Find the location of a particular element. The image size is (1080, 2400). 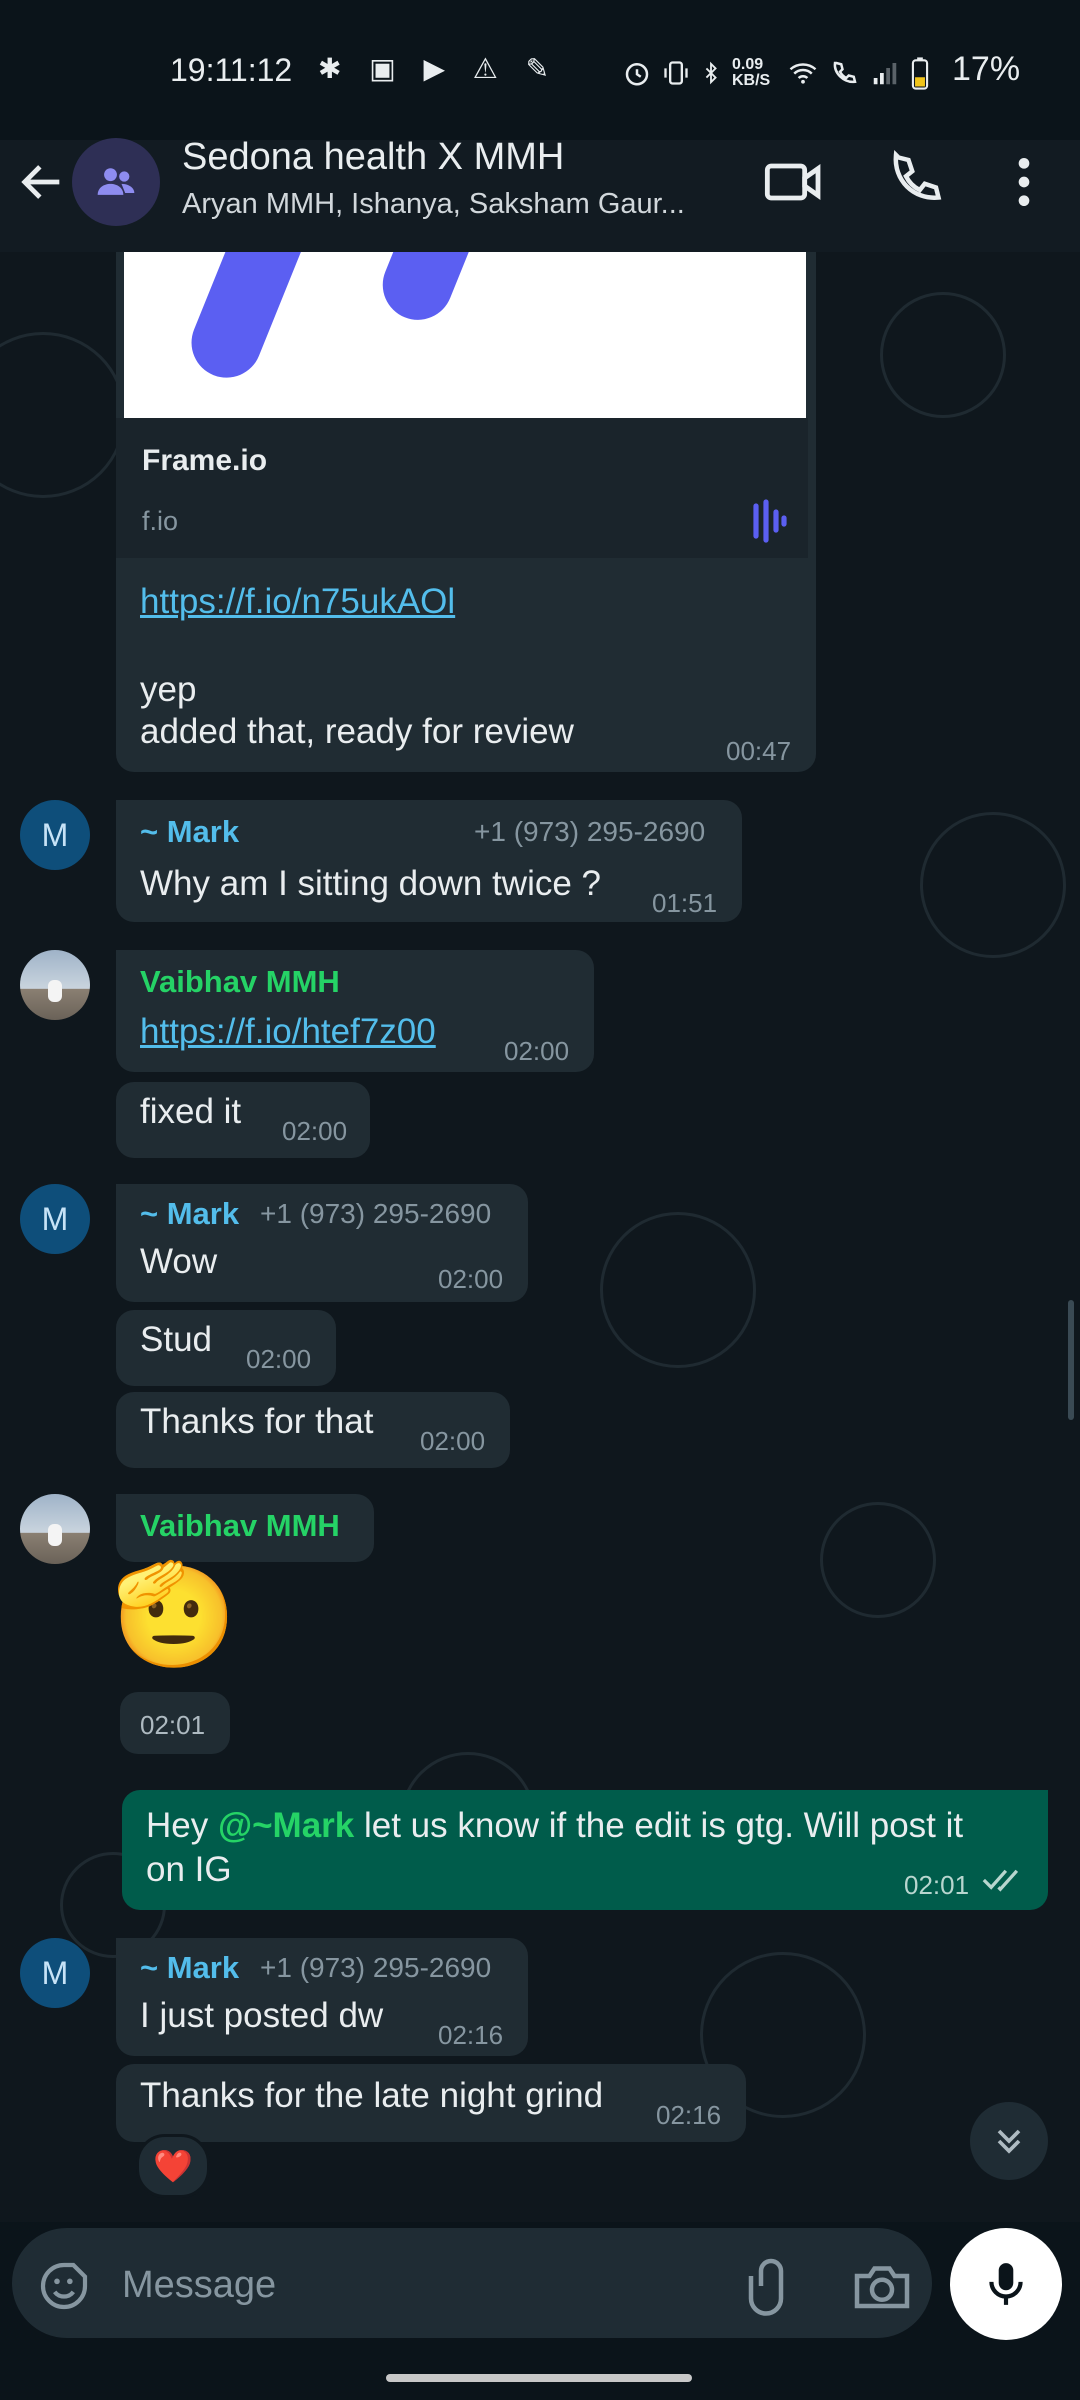

battery-icon is located at coordinates (920, 73).